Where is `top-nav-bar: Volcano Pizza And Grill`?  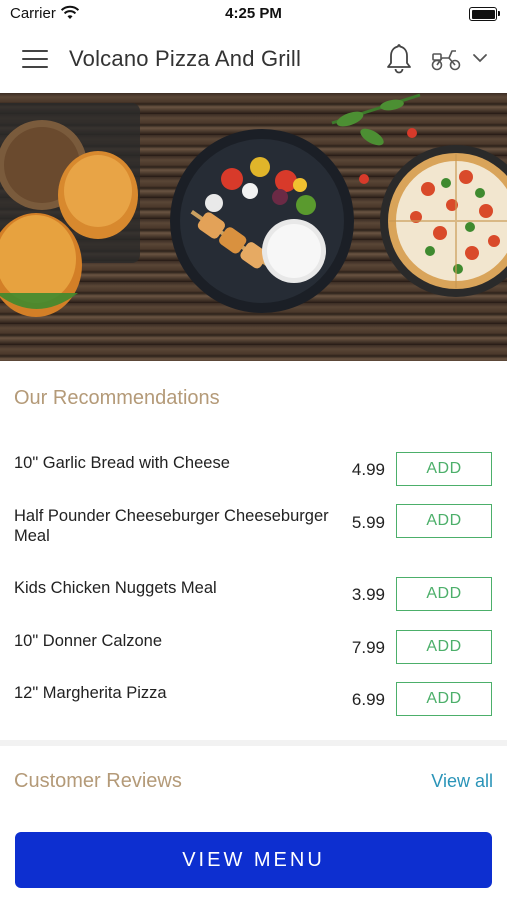
top-nav-bar: Volcano Pizza And Grill is located at coordinates (253, 60).